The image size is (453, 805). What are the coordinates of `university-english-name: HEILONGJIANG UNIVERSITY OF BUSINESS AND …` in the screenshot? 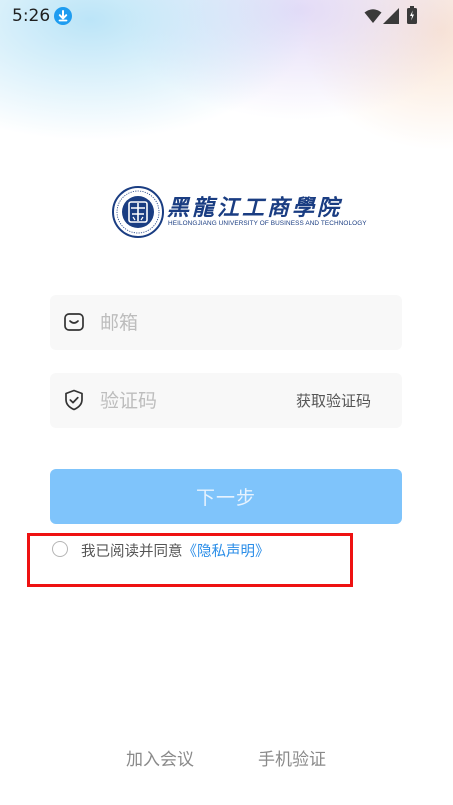 It's located at (267, 223).